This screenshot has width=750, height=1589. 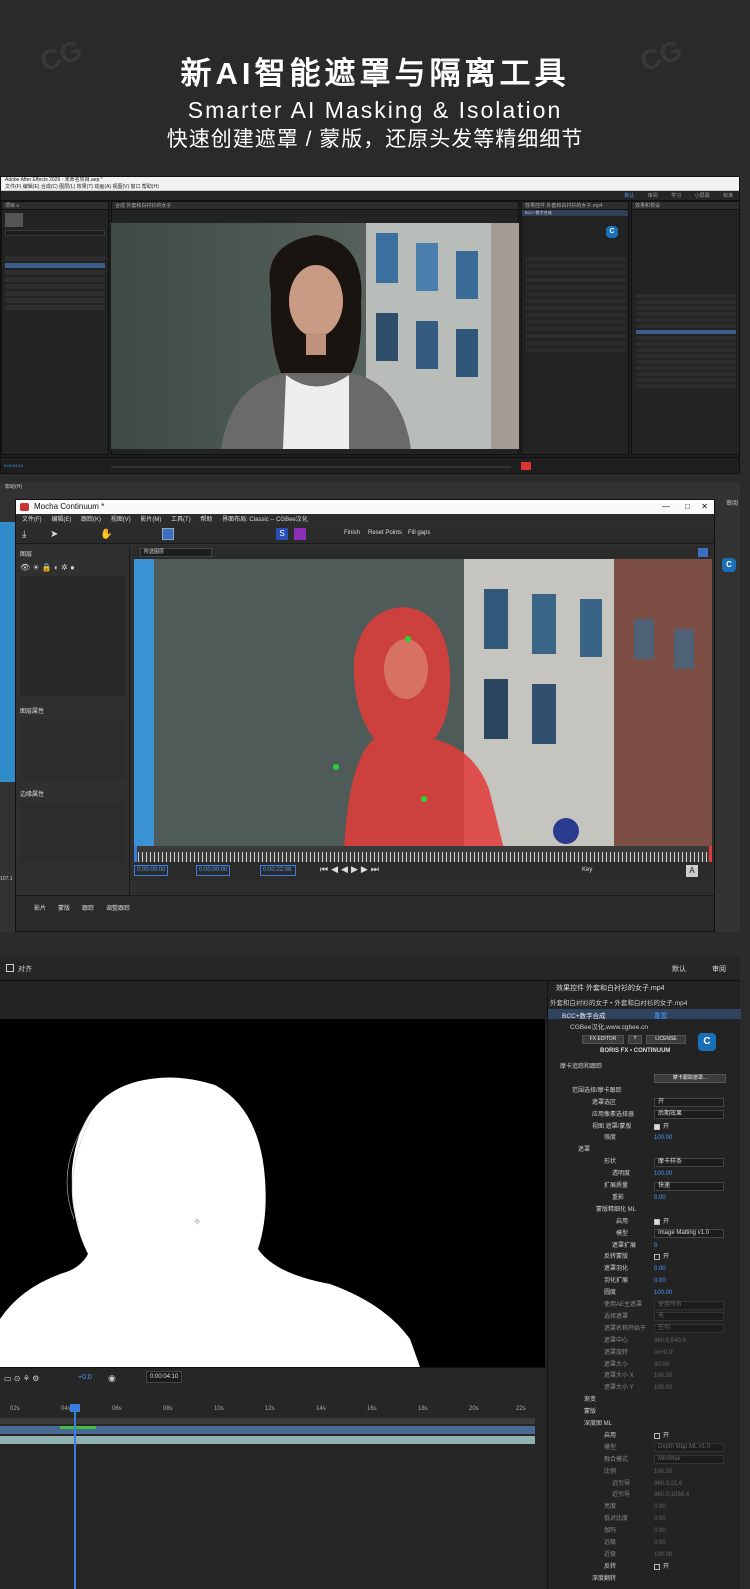 I want to click on composition-viewer, so click(x=315, y=336).